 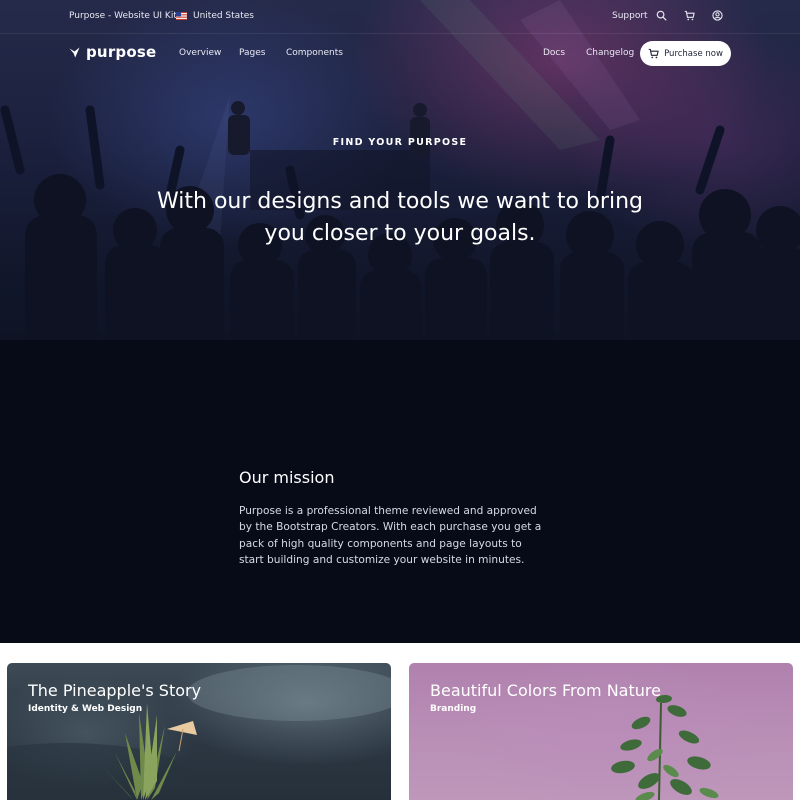 What do you see at coordinates (554, 53) in the screenshot?
I see `nav-link-docs: Docs` at bounding box center [554, 53].